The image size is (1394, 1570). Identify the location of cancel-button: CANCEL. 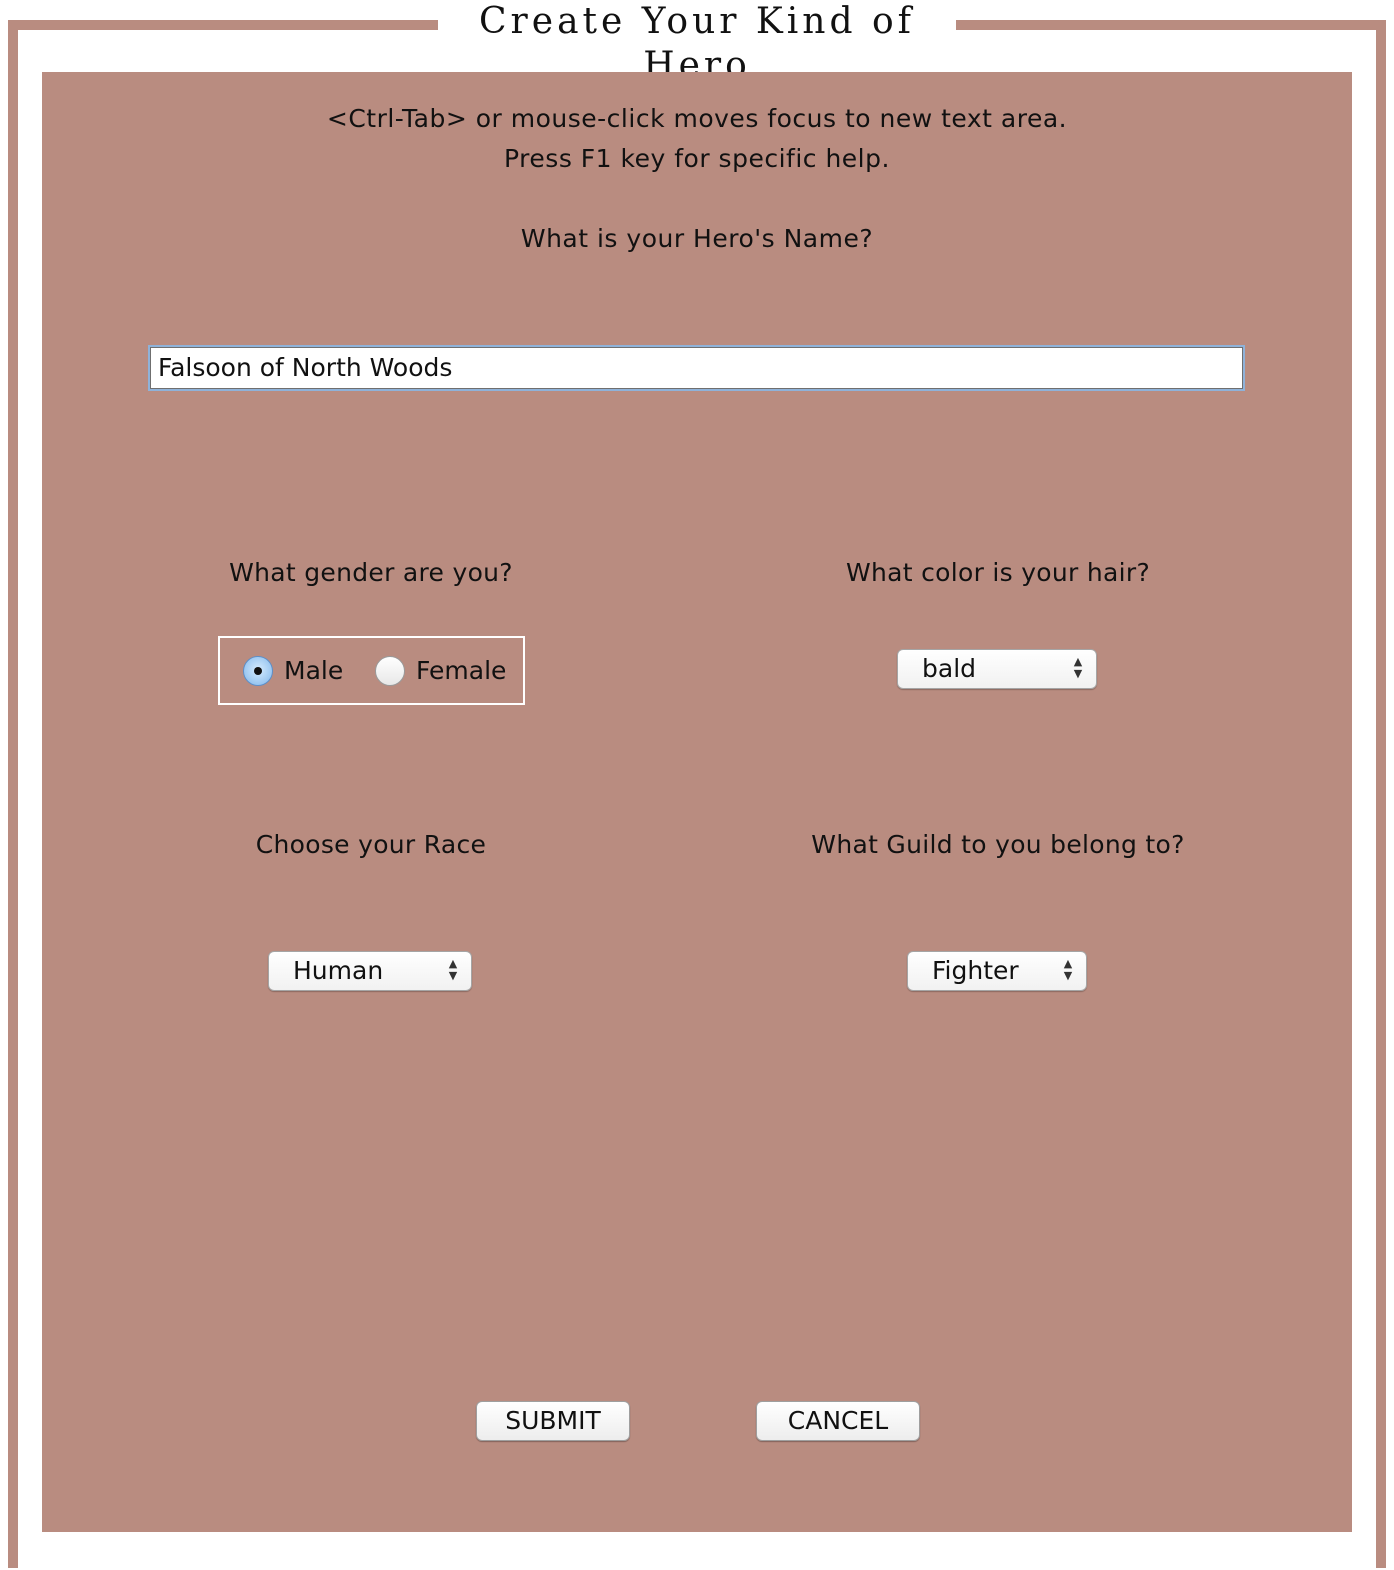
(838, 1421).